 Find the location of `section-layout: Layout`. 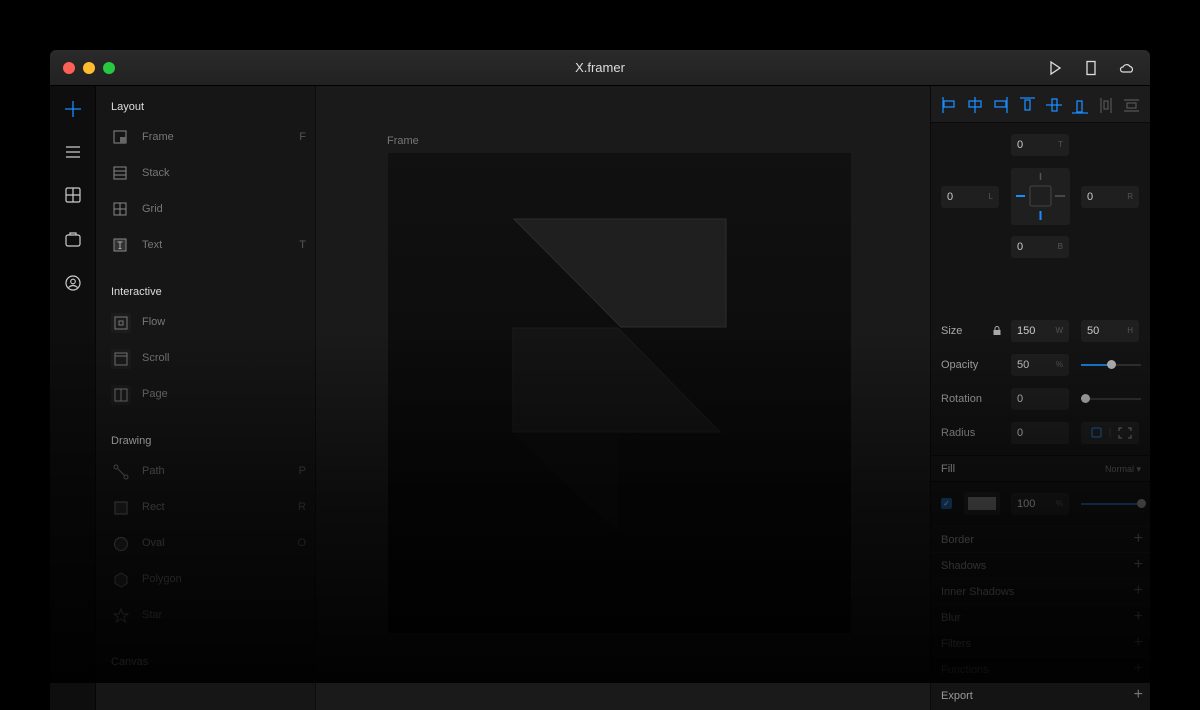

section-layout: Layout is located at coordinates (128, 107).